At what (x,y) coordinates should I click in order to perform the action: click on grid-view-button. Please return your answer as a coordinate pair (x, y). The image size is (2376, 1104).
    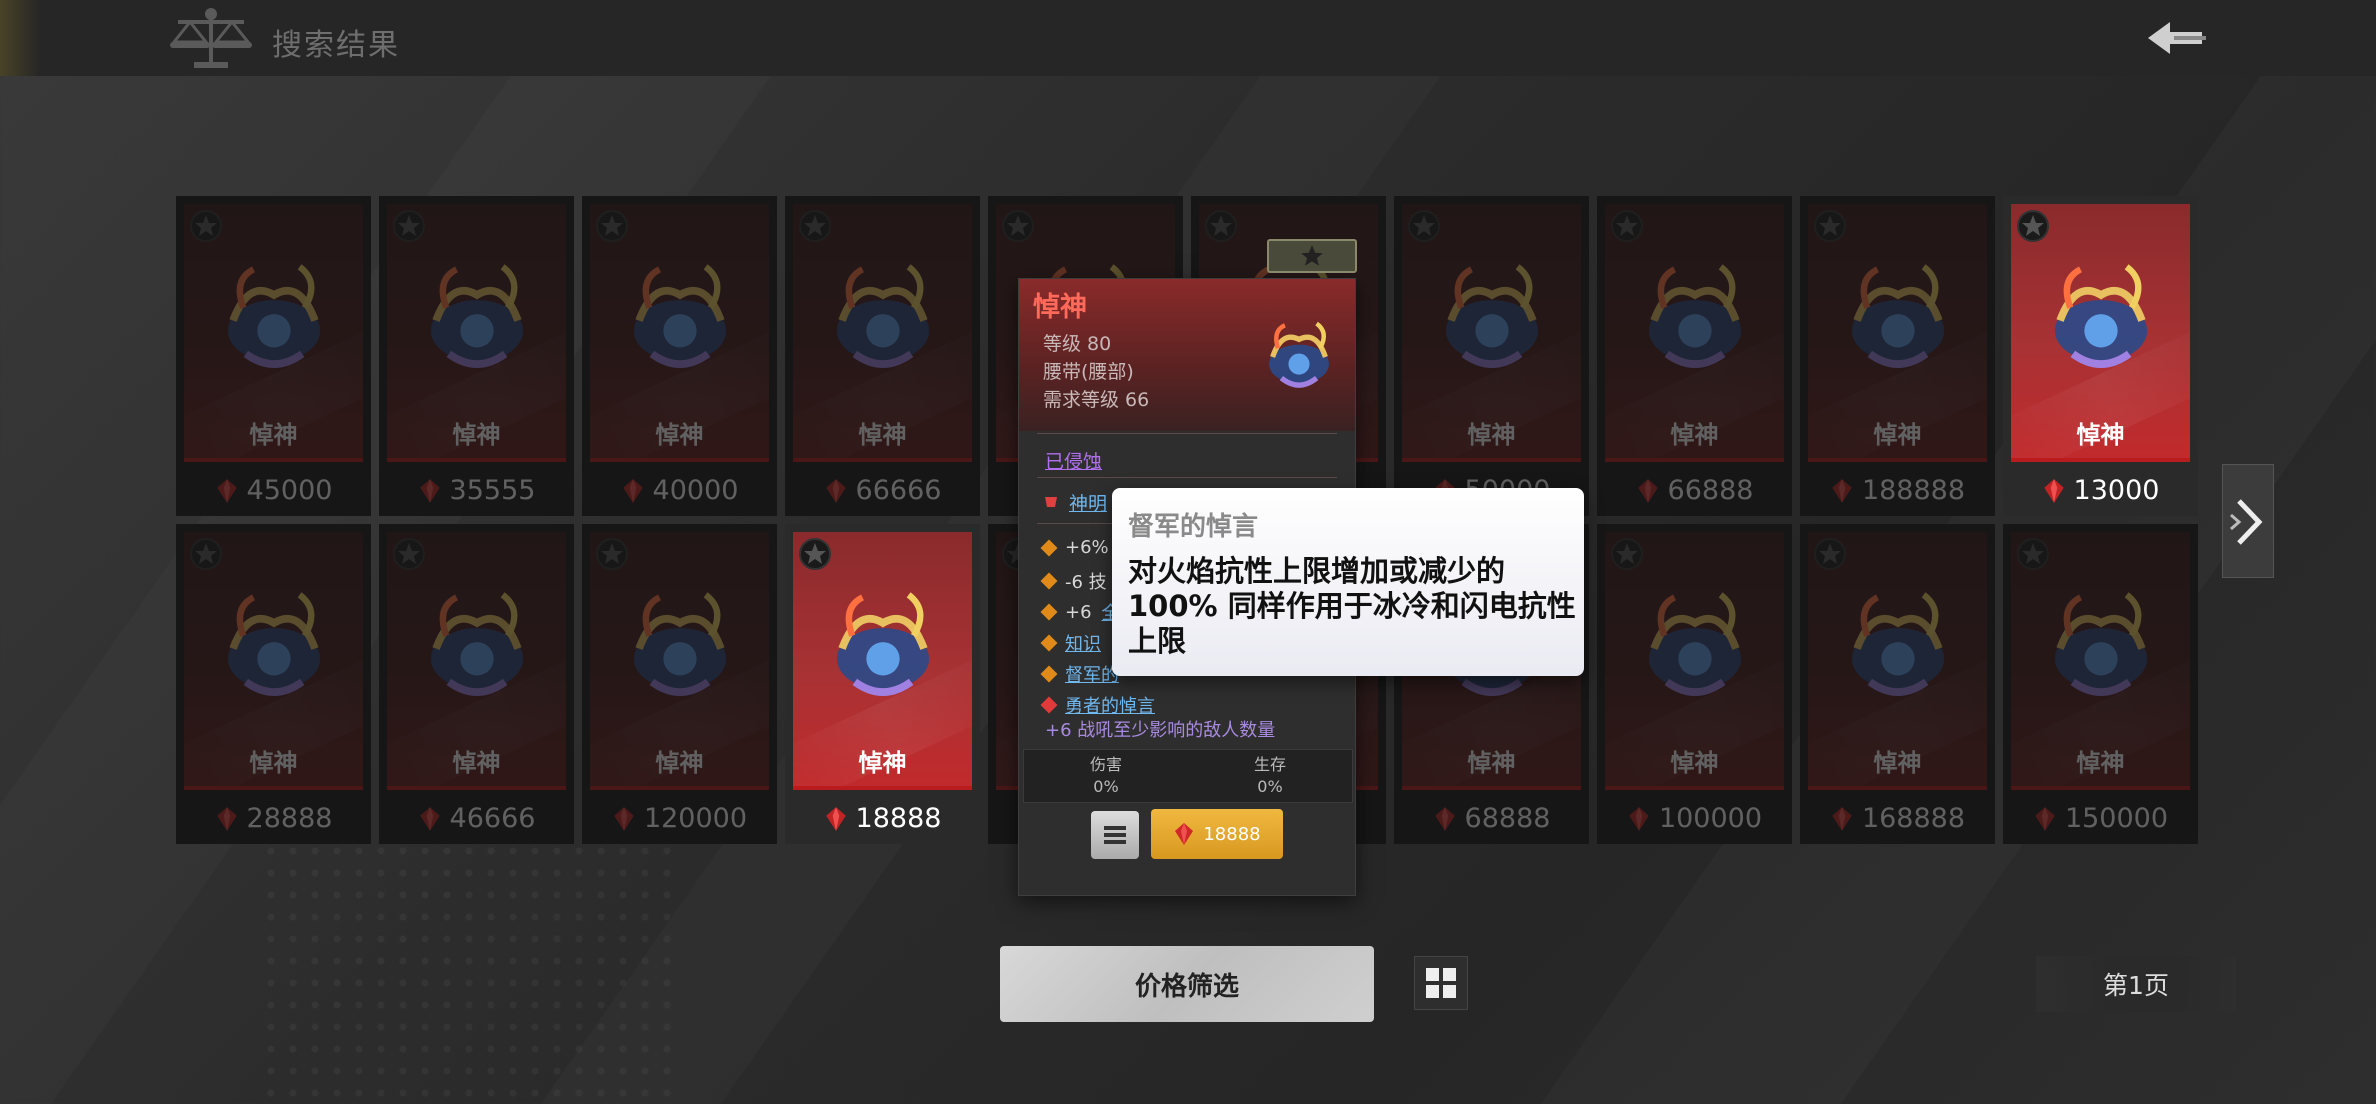
    Looking at the image, I should click on (1441, 983).